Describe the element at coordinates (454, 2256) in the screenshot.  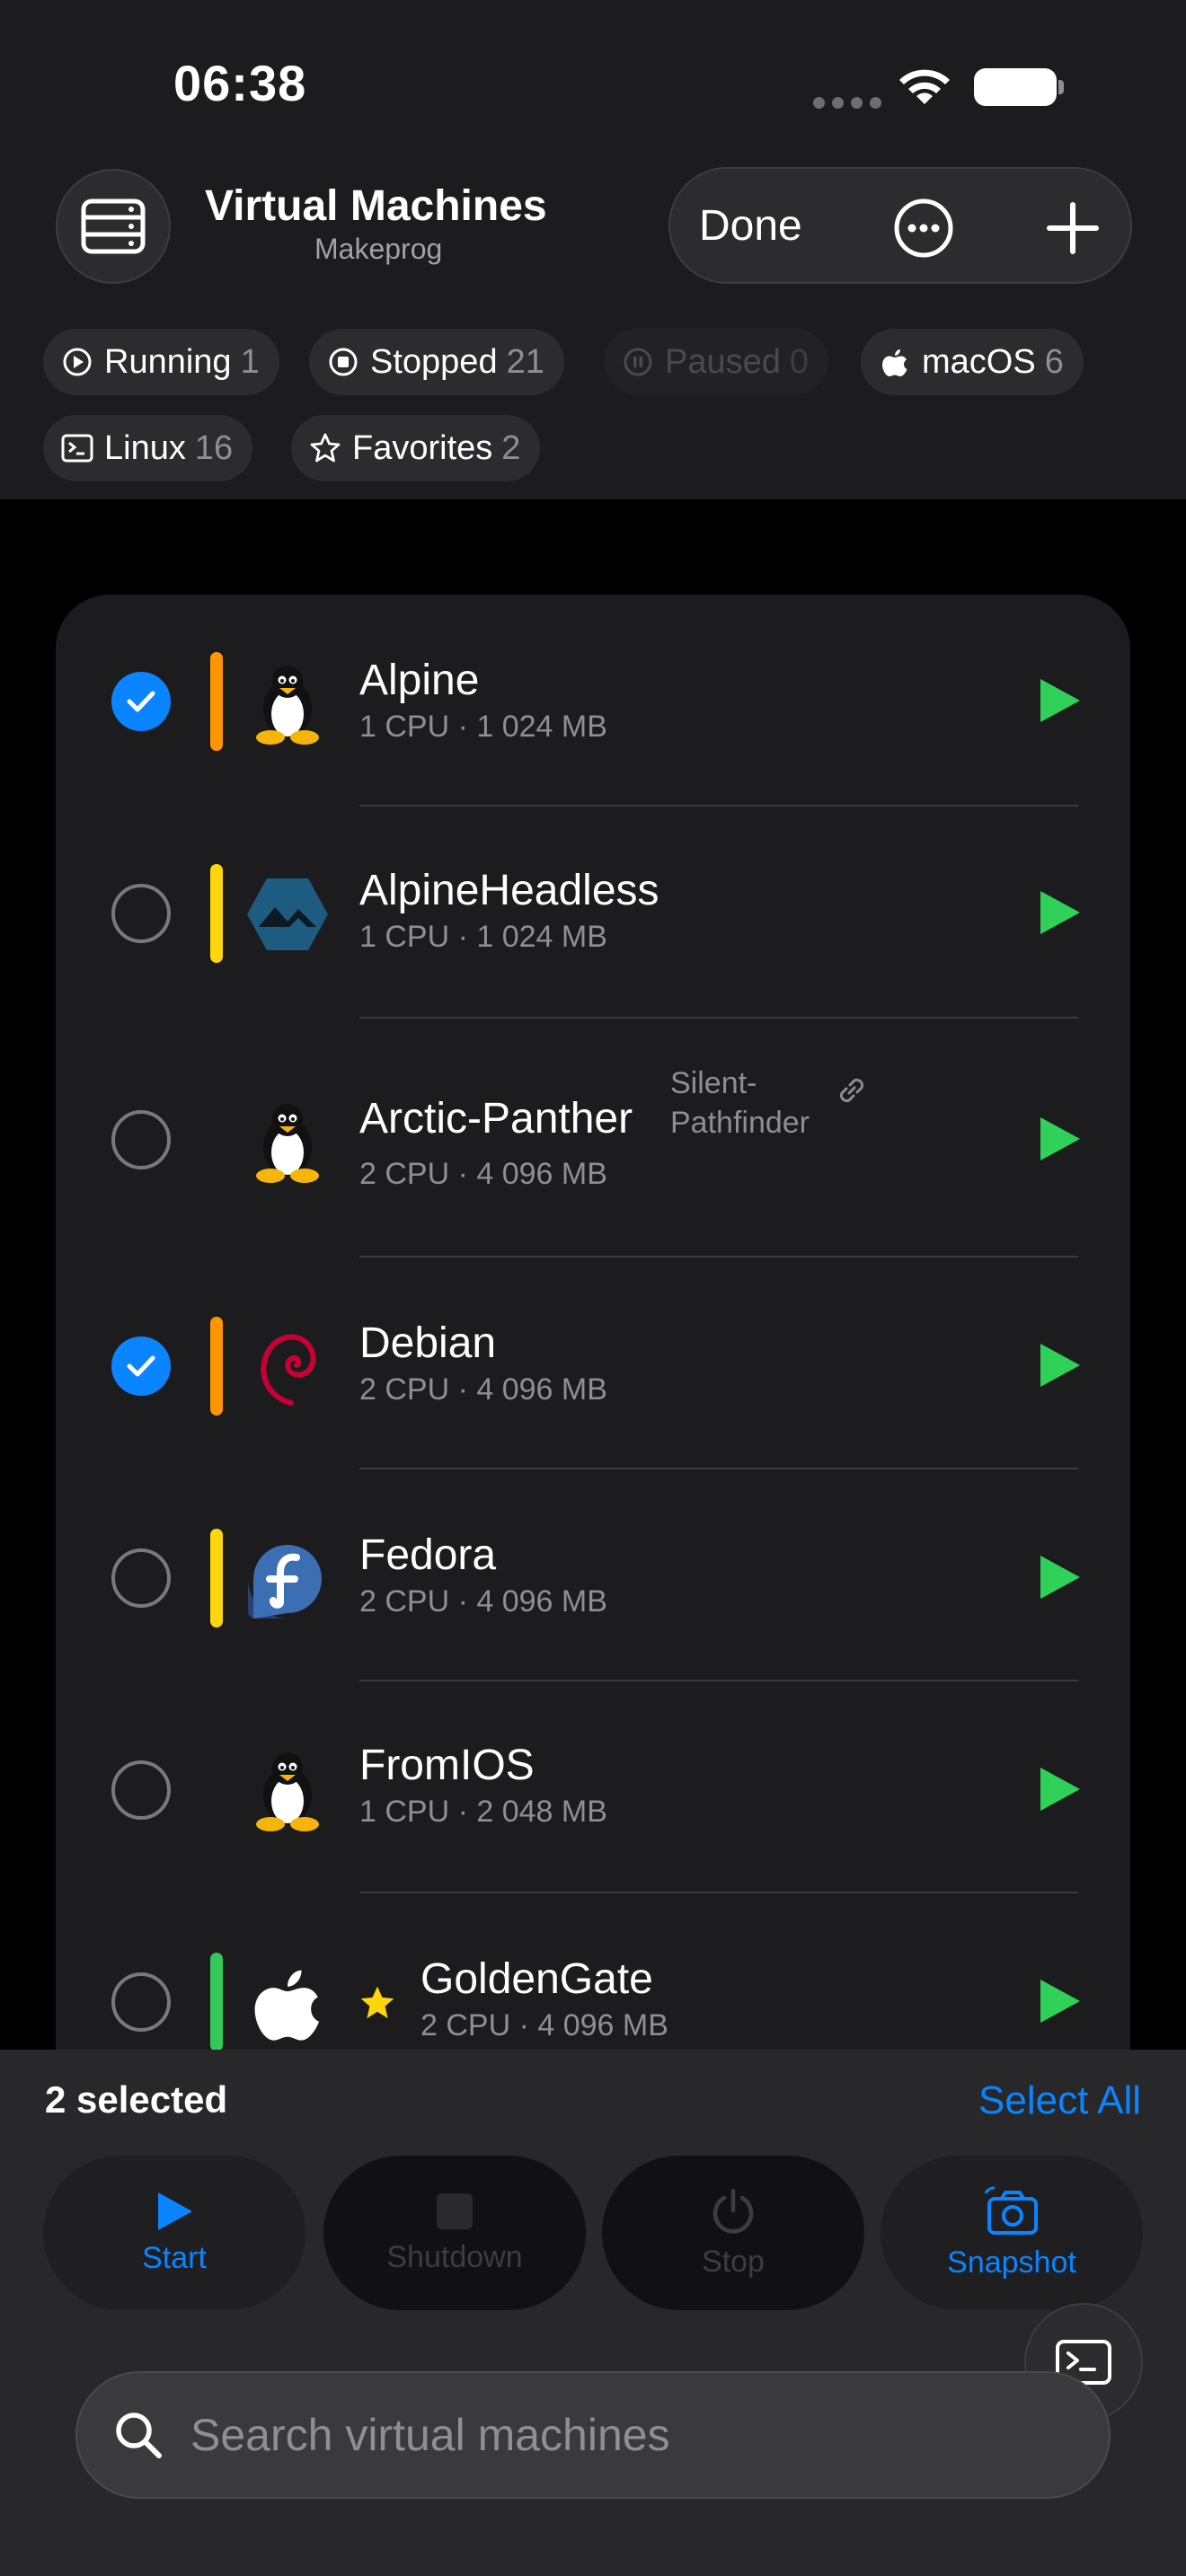
I see `action-label: Shutdown` at that location.